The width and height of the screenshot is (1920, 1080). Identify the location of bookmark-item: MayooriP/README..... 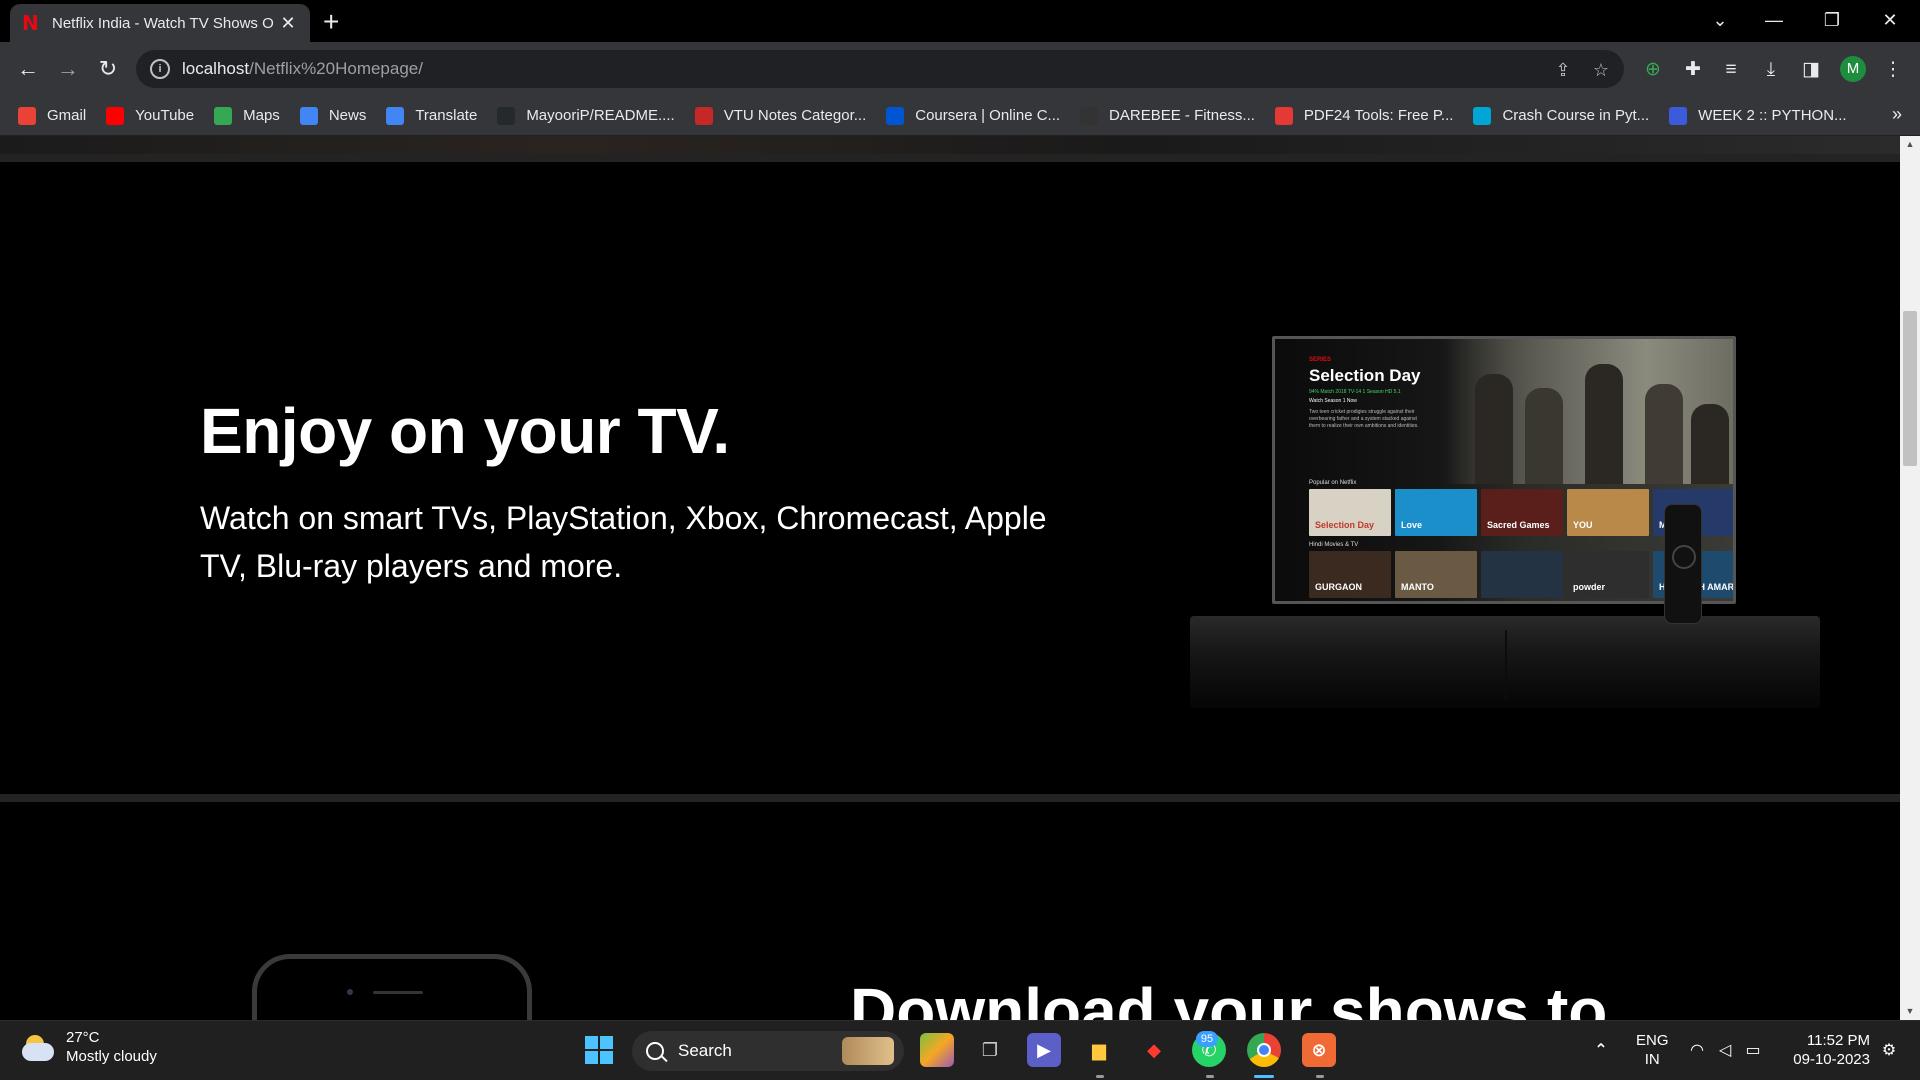
(586, 115).